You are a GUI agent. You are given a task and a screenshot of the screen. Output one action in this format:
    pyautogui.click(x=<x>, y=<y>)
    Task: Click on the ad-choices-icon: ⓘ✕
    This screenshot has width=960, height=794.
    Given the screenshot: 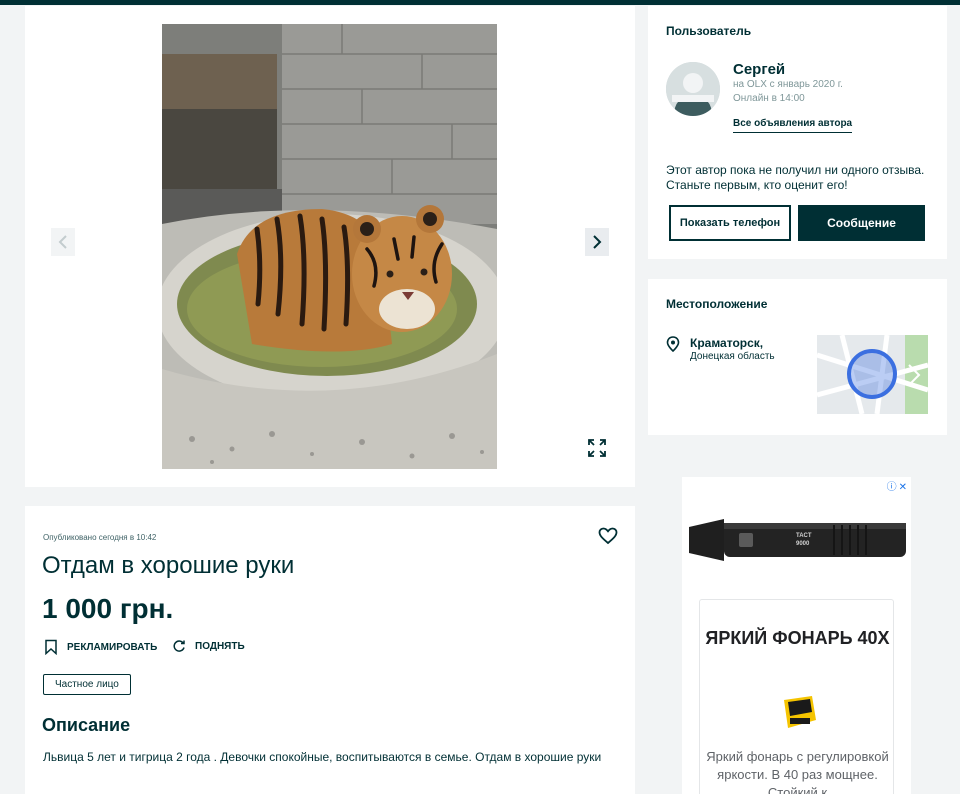 What is the action you would take?
    pyautogui.click(x=898, y=485)
    